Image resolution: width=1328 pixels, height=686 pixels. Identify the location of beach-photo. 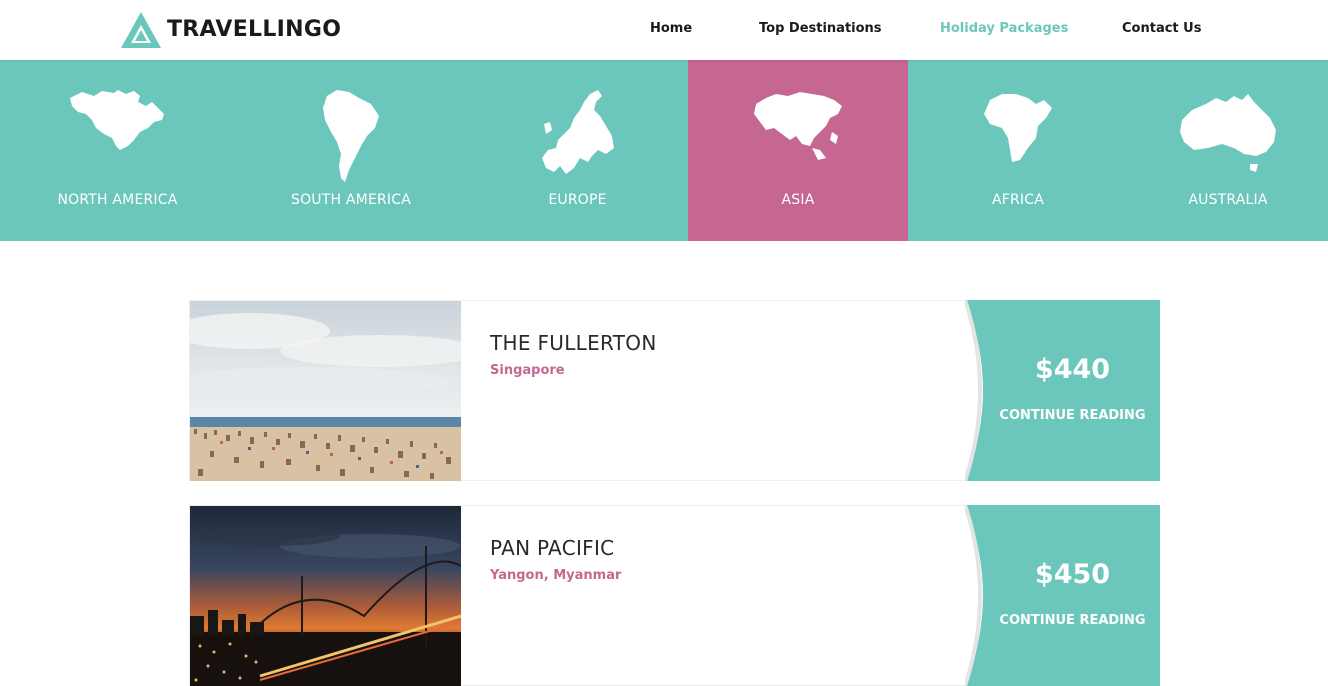
(325, 391).